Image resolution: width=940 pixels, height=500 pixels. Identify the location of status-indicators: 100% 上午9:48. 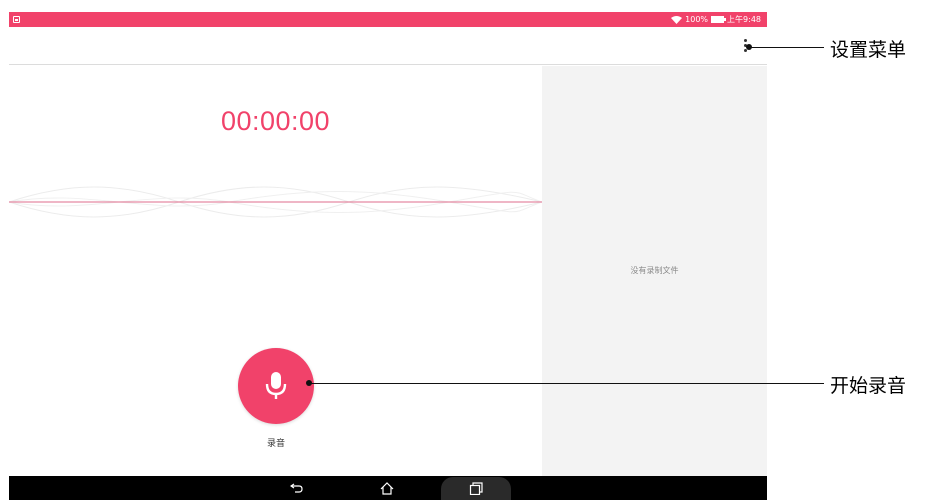
(716, 19).